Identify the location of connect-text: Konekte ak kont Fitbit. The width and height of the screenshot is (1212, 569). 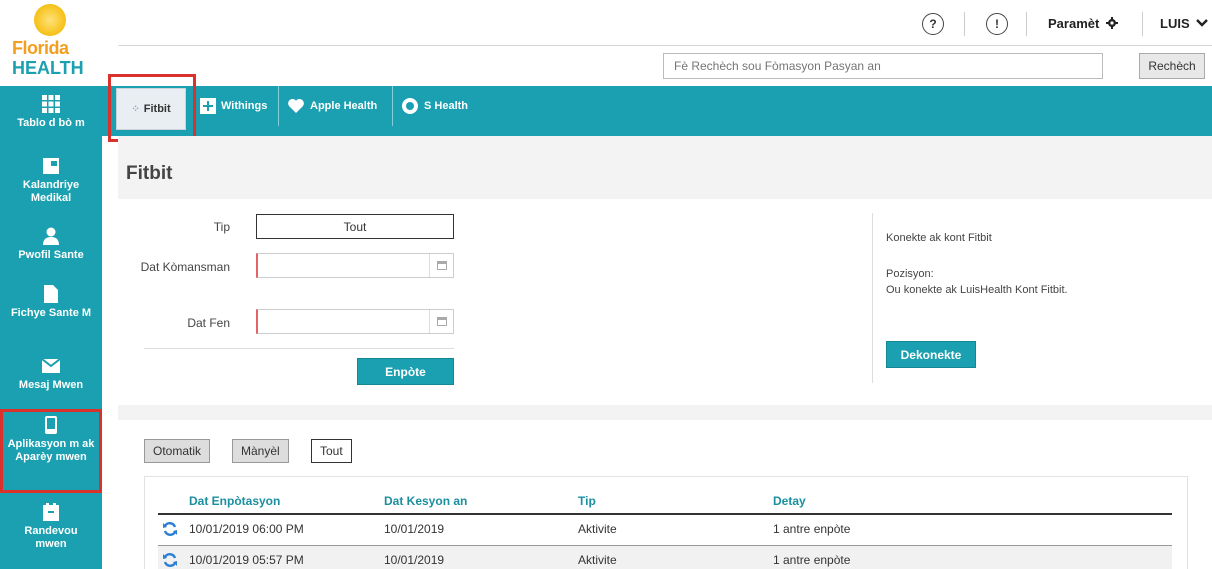
(939, 238).